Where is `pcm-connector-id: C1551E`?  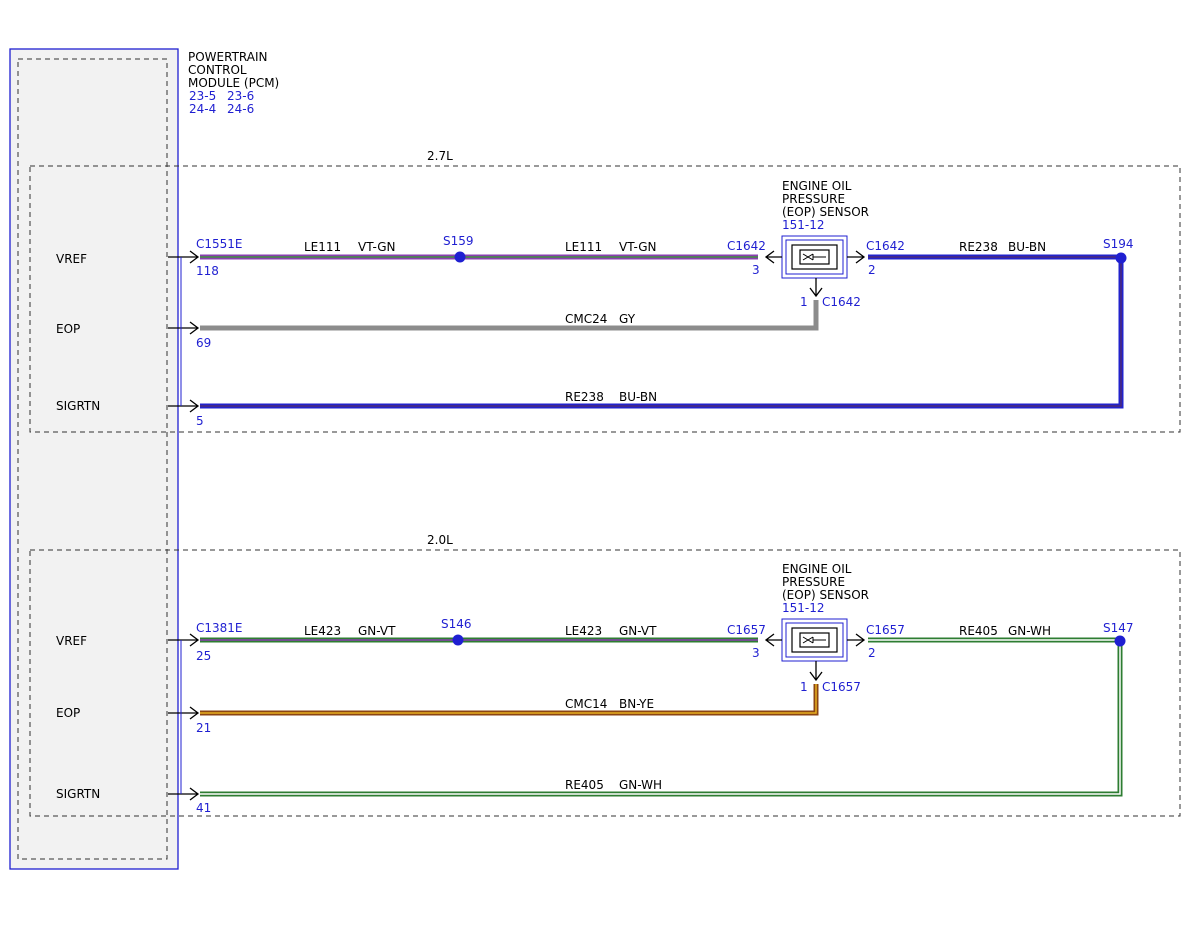
pcm-connector-id: C1551E is located at coordinates (219, 244).